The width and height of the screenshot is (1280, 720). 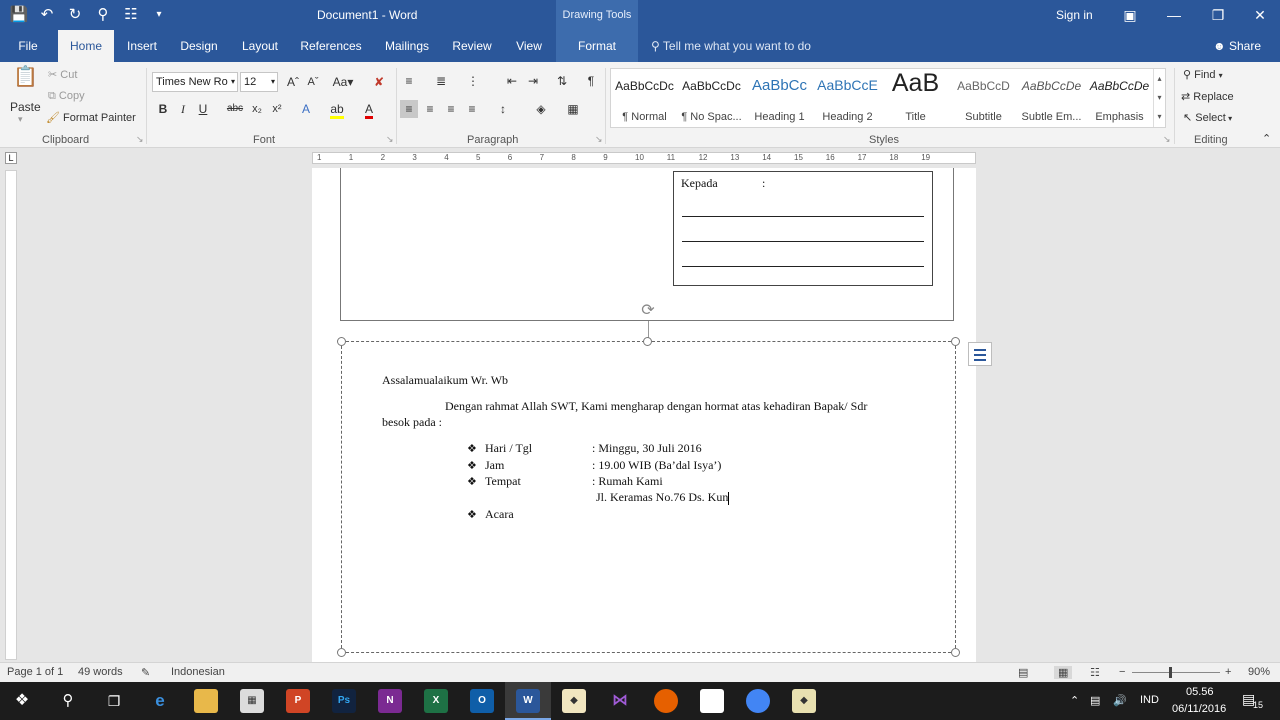 I want to click on tab-file: File, so click(x=28, y=46).